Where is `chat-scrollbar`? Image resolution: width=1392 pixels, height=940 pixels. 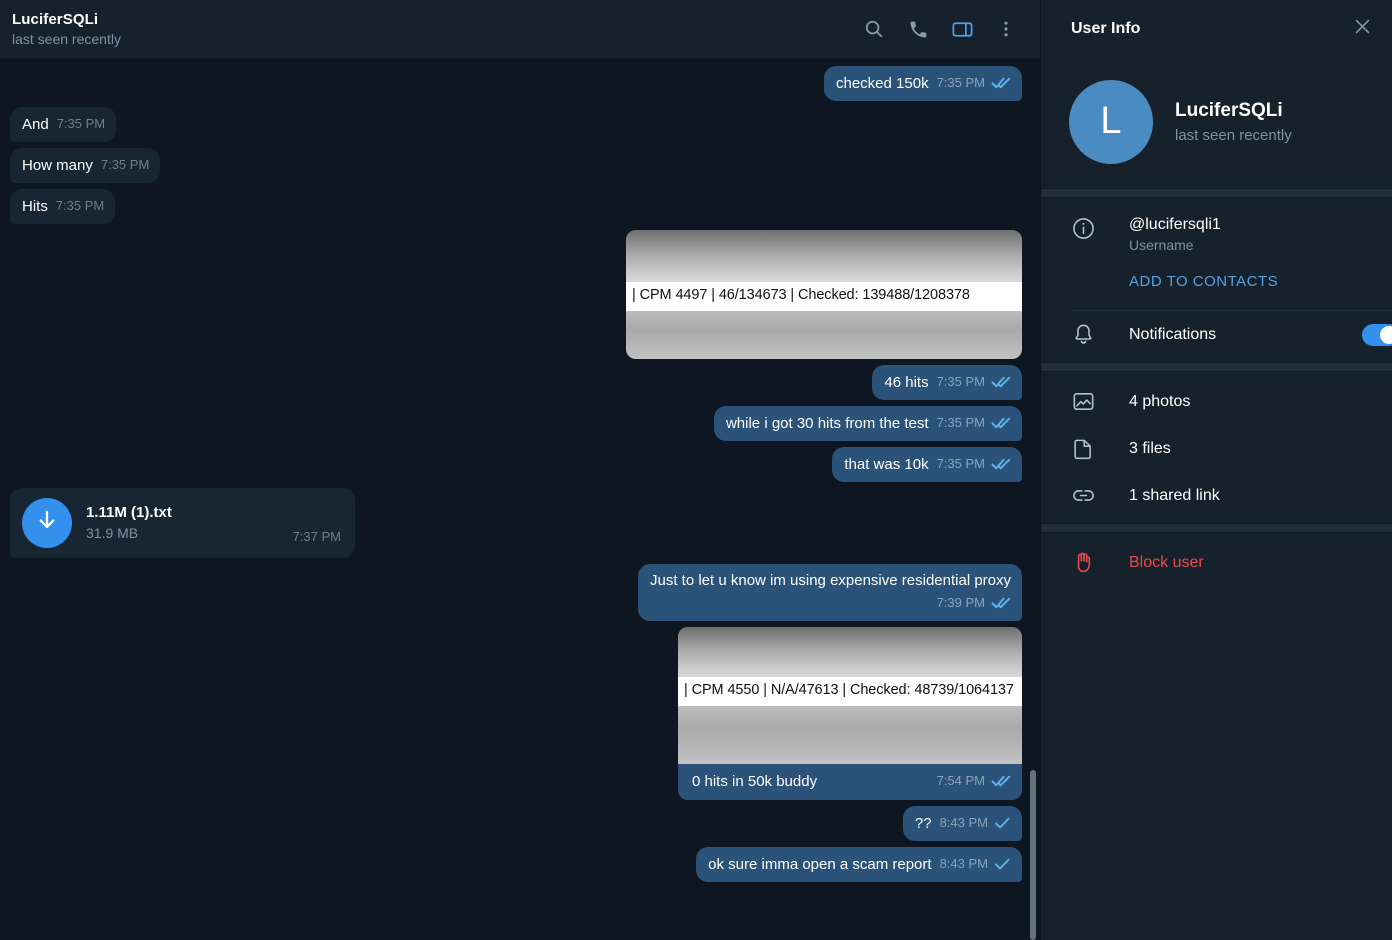
chat-scrollbar is located at coordinates (1033, 499).